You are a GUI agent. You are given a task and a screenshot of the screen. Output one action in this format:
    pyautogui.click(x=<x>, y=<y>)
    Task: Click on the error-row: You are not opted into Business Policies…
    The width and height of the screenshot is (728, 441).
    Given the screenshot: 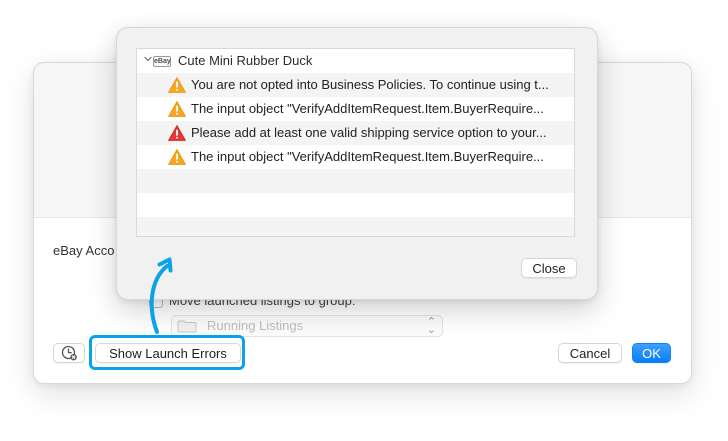 What is the action you would take?
    pyautogui.click(x=355, y=85)
    